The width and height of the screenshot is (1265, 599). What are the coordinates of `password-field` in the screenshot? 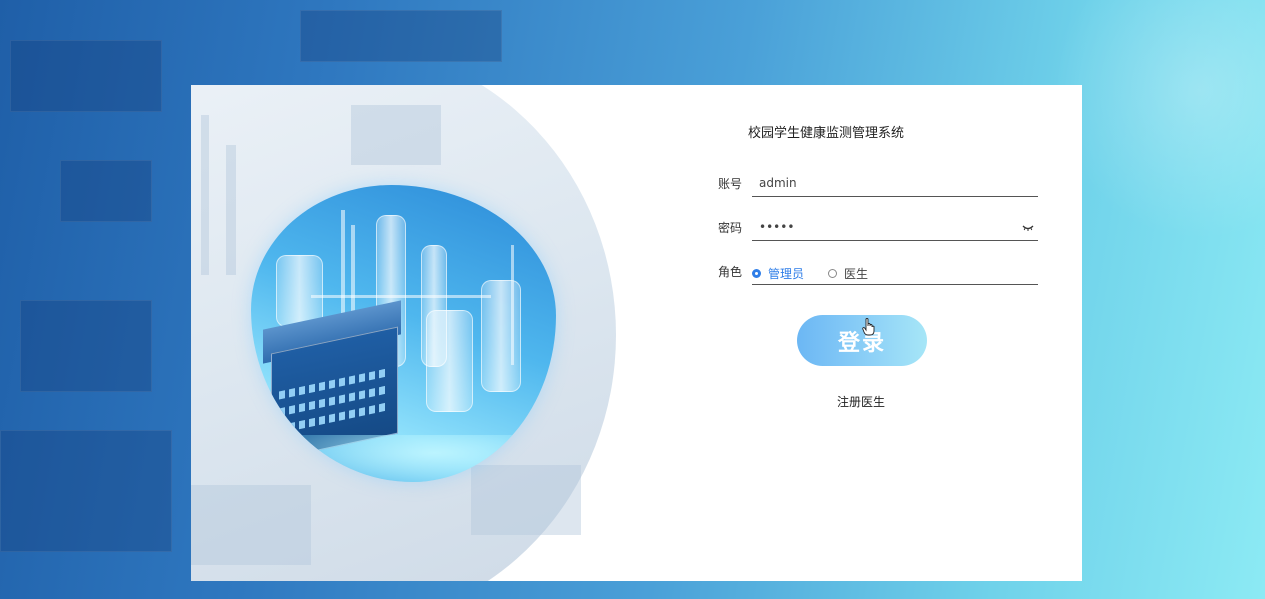 It's located at (895, 228).